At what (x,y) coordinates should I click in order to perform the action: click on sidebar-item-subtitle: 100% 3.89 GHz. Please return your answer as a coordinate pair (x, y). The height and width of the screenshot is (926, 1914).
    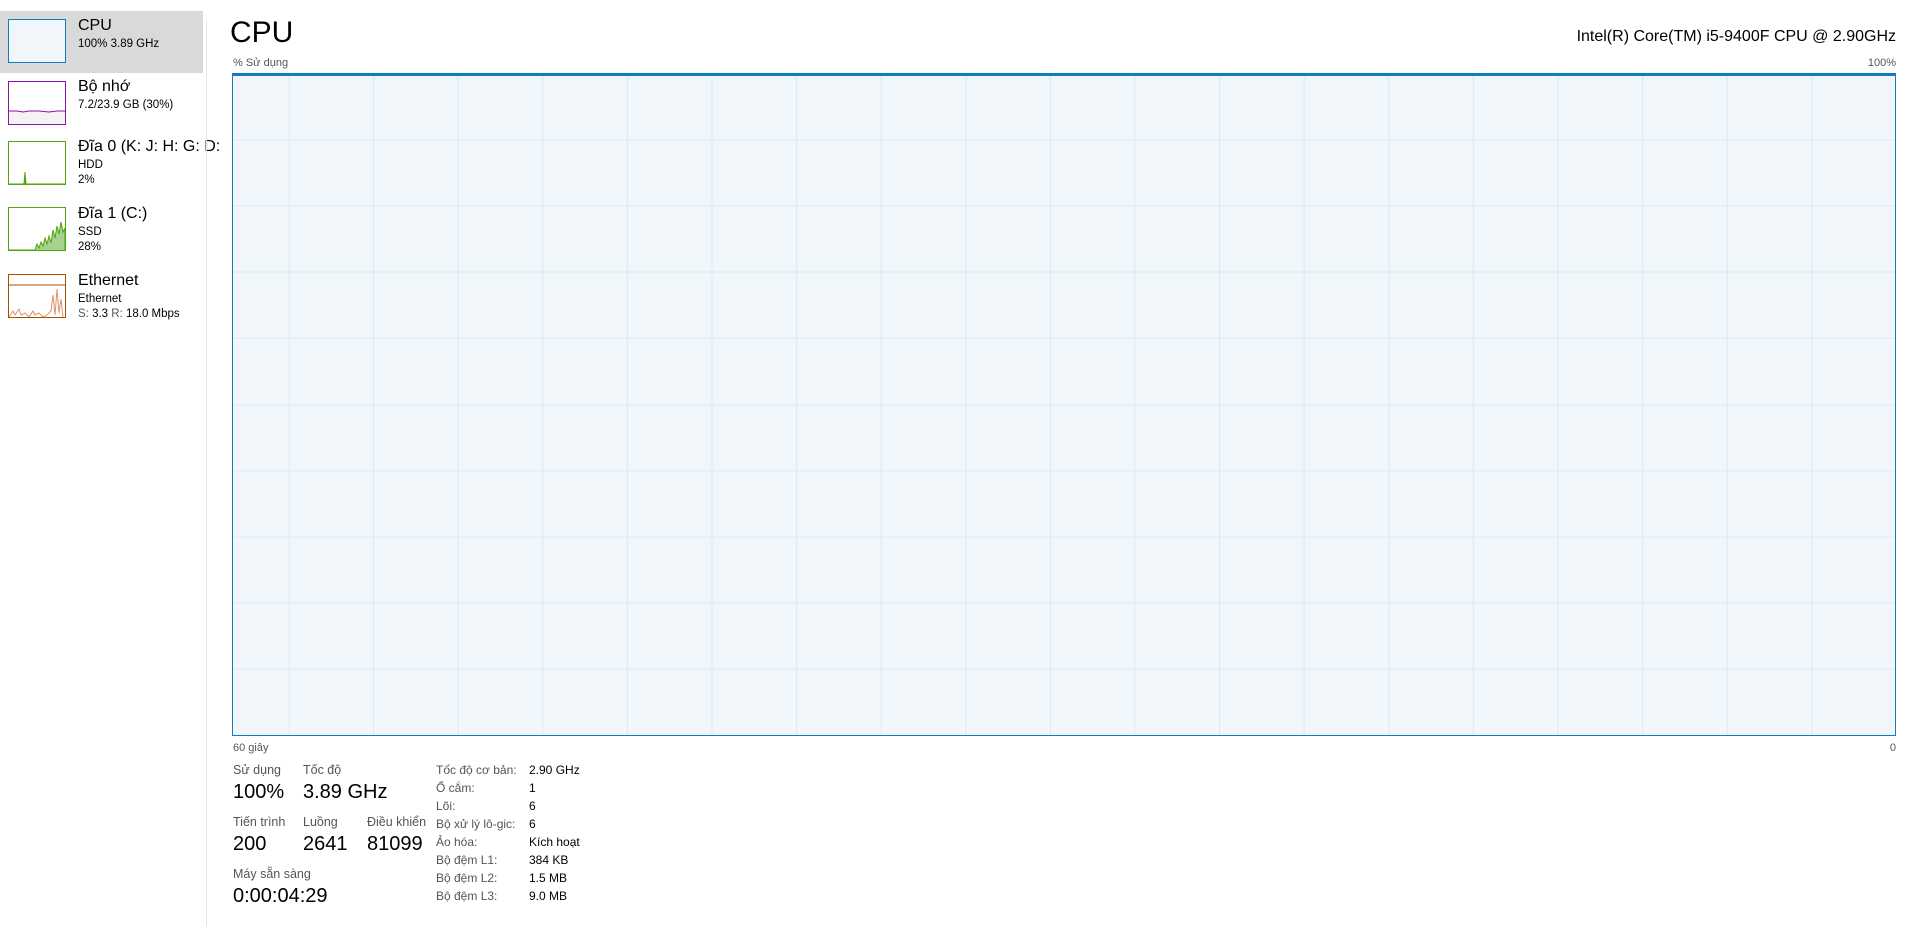
    Looking at the image, I should click on (119, 44).